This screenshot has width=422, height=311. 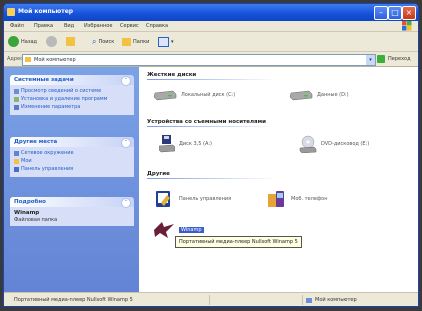 I want to click on forward-arrow-icon, so click(x=51, y=41).